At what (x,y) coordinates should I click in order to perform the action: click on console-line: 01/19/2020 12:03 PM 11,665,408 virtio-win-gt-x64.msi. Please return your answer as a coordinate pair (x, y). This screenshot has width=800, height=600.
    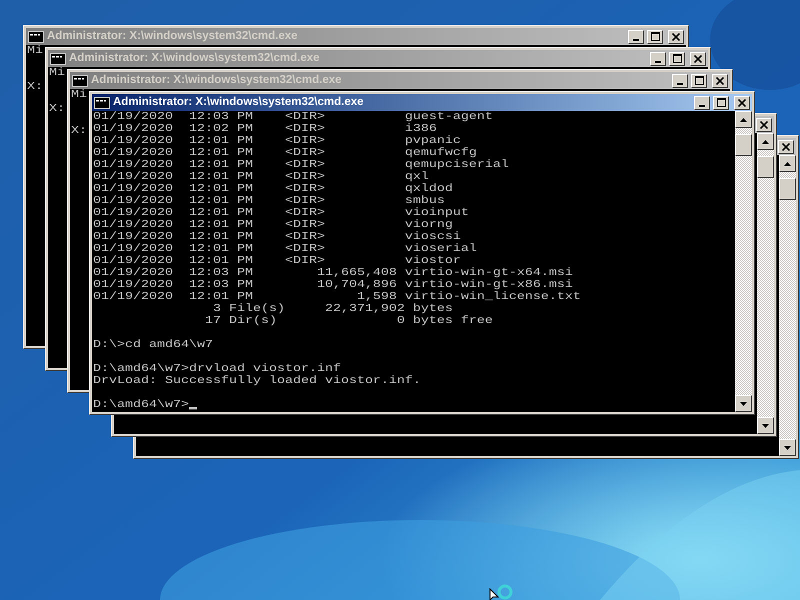
    Looking at the image, I should click on (333, 273).